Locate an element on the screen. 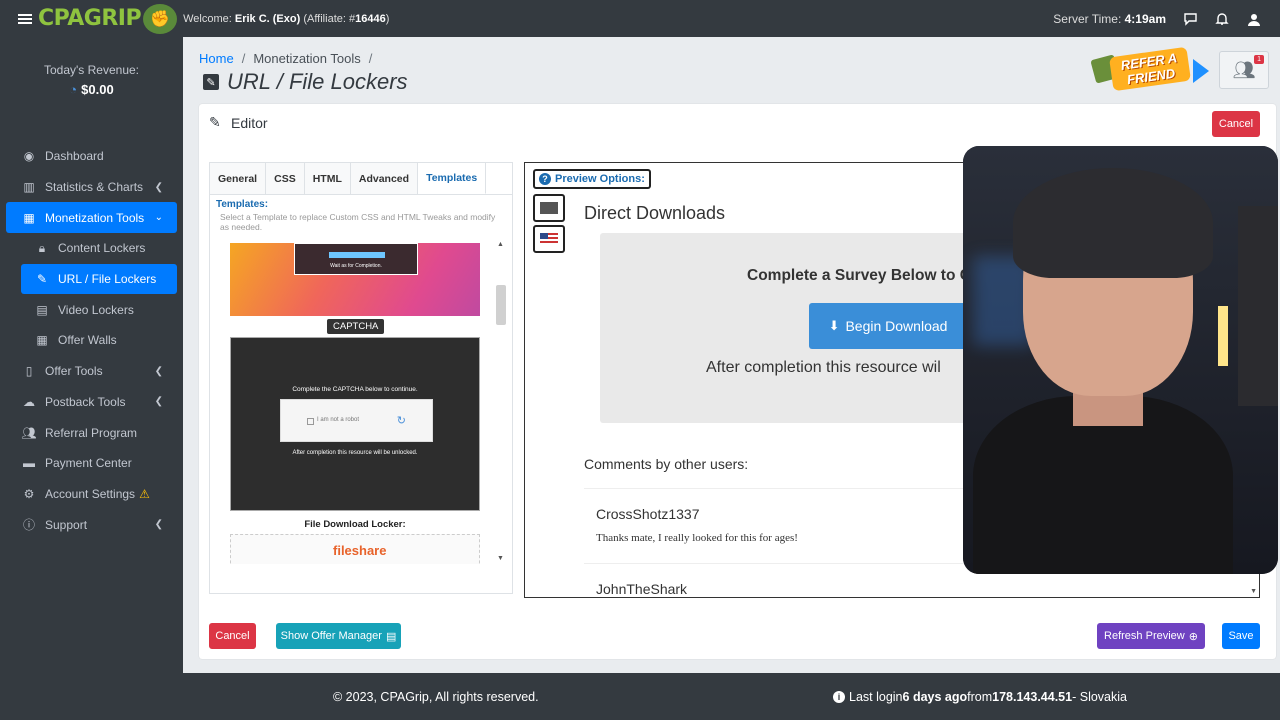 This screenshot has height=720, width=1280. sidebar-item-dashboard: ◉ Dashboard is located at coordinates (91, 156).